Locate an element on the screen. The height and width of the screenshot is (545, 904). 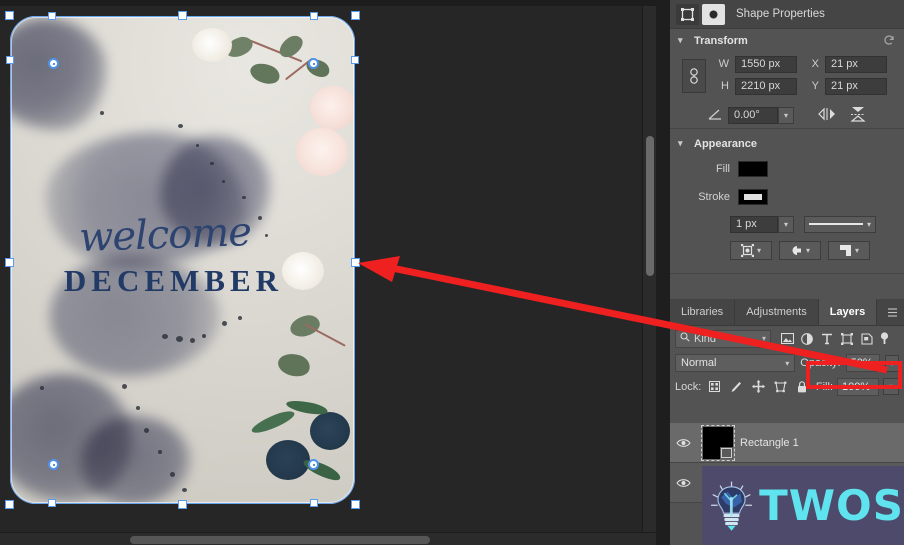
vertical-scrollbar-thumb is located at coordinates (650, 206).